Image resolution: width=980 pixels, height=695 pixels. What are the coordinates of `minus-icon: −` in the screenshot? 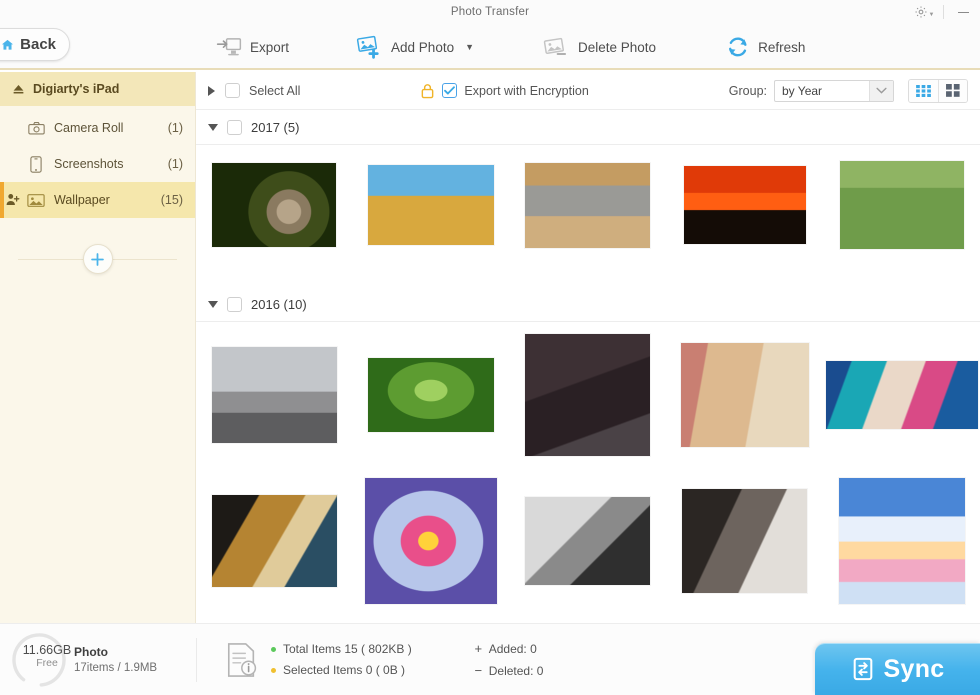 It's located at (478, 670).